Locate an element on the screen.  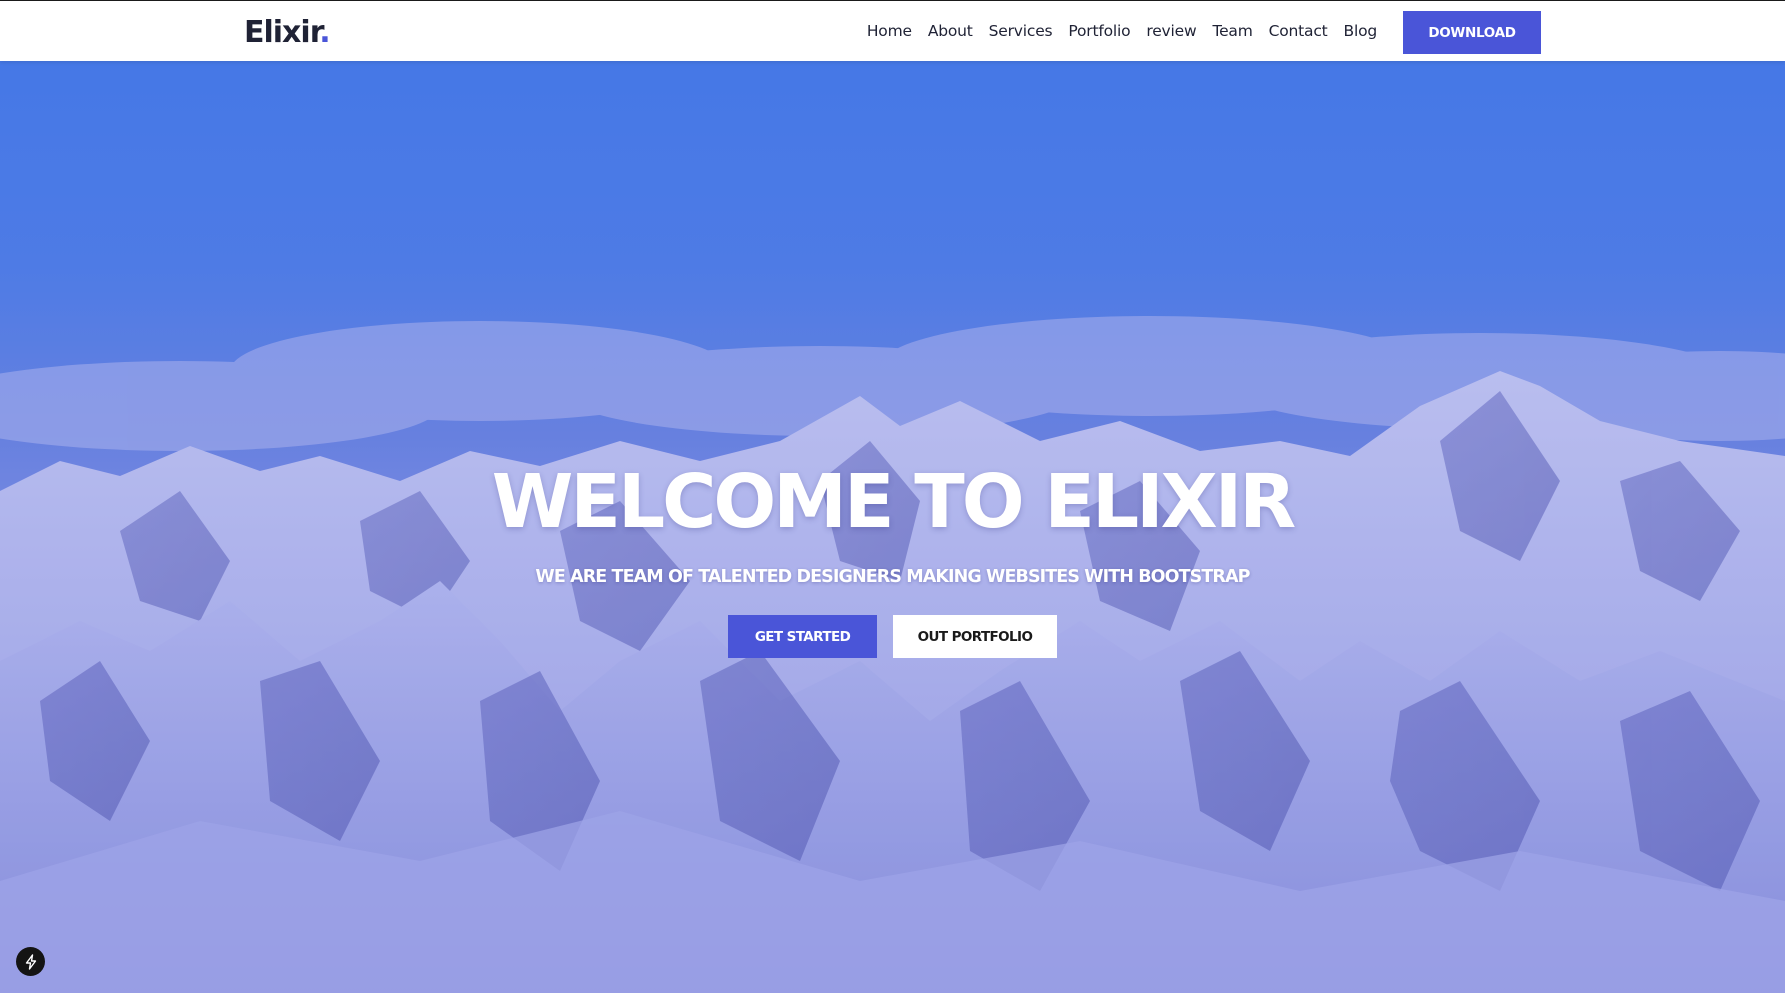
nav-link-team: Team is located at coordinates (1232, 31).